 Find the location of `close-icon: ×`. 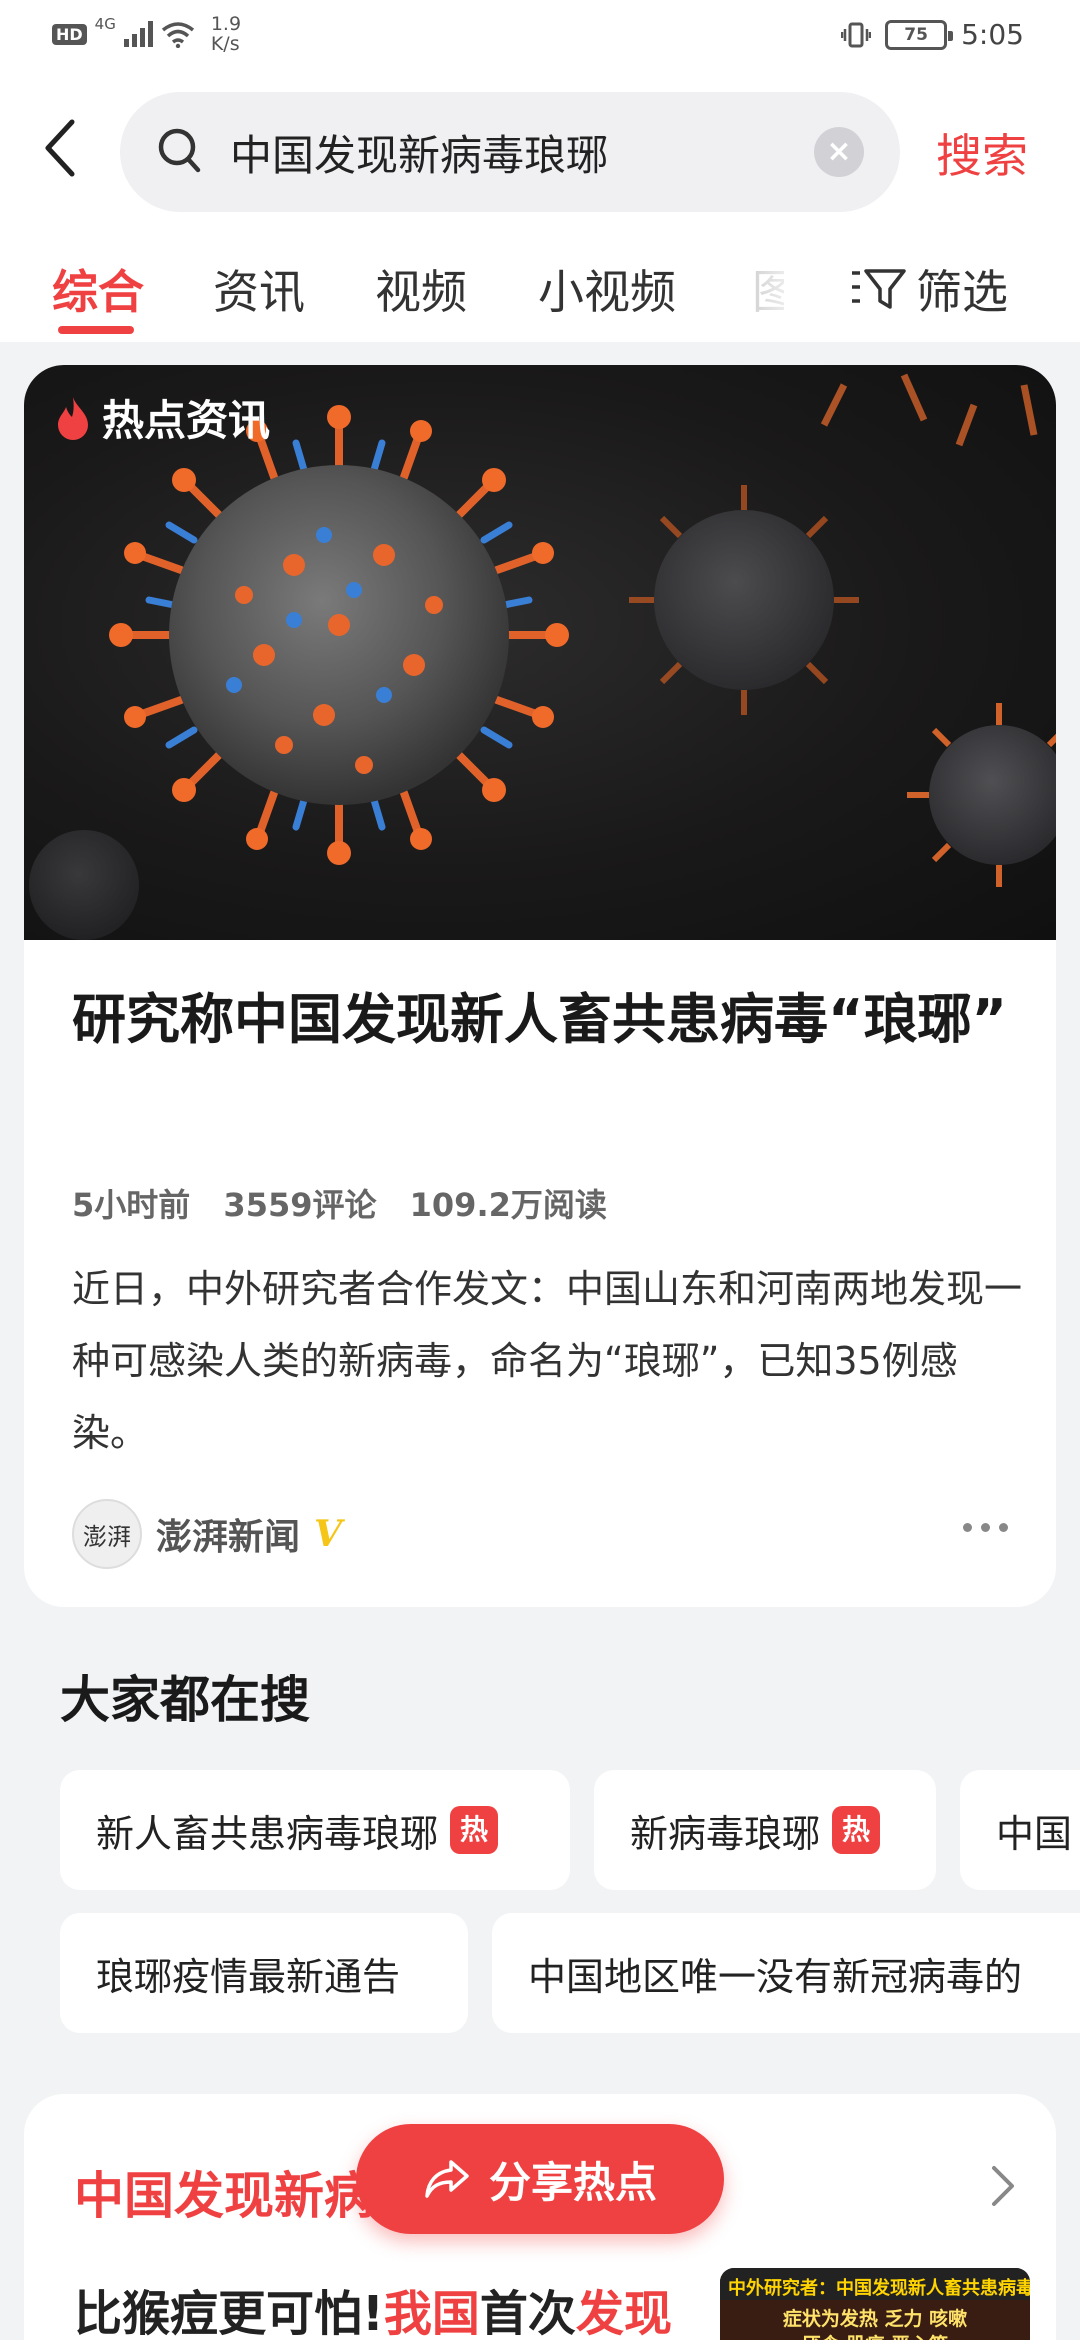

close-icon: × is located at coordinates (839, 151).